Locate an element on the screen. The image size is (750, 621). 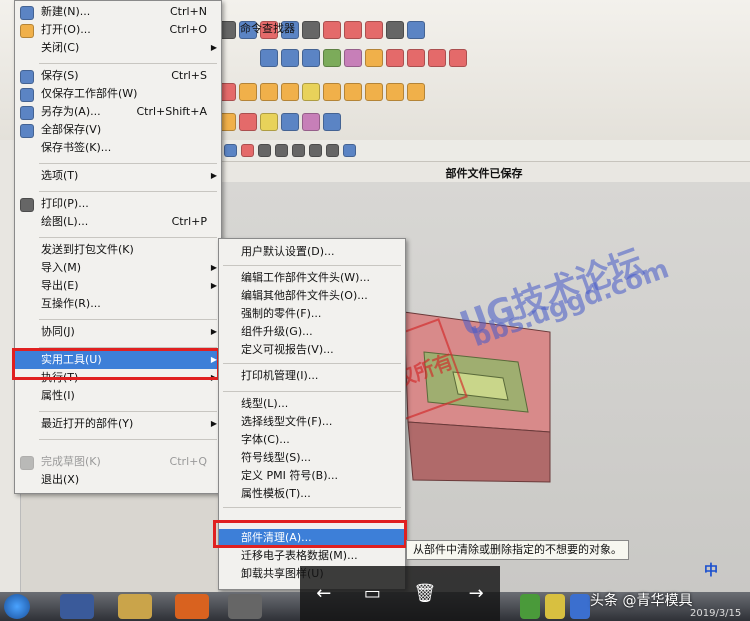
tool-icon is located at coordinates (332, 30).